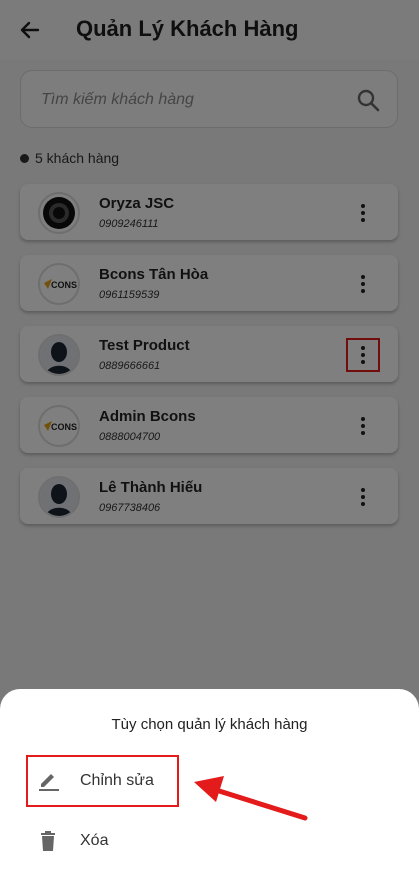  What do you see at coordinates (48, 841) in the screenshot?
I see `trash-icon` at bounding box center [48, 841].